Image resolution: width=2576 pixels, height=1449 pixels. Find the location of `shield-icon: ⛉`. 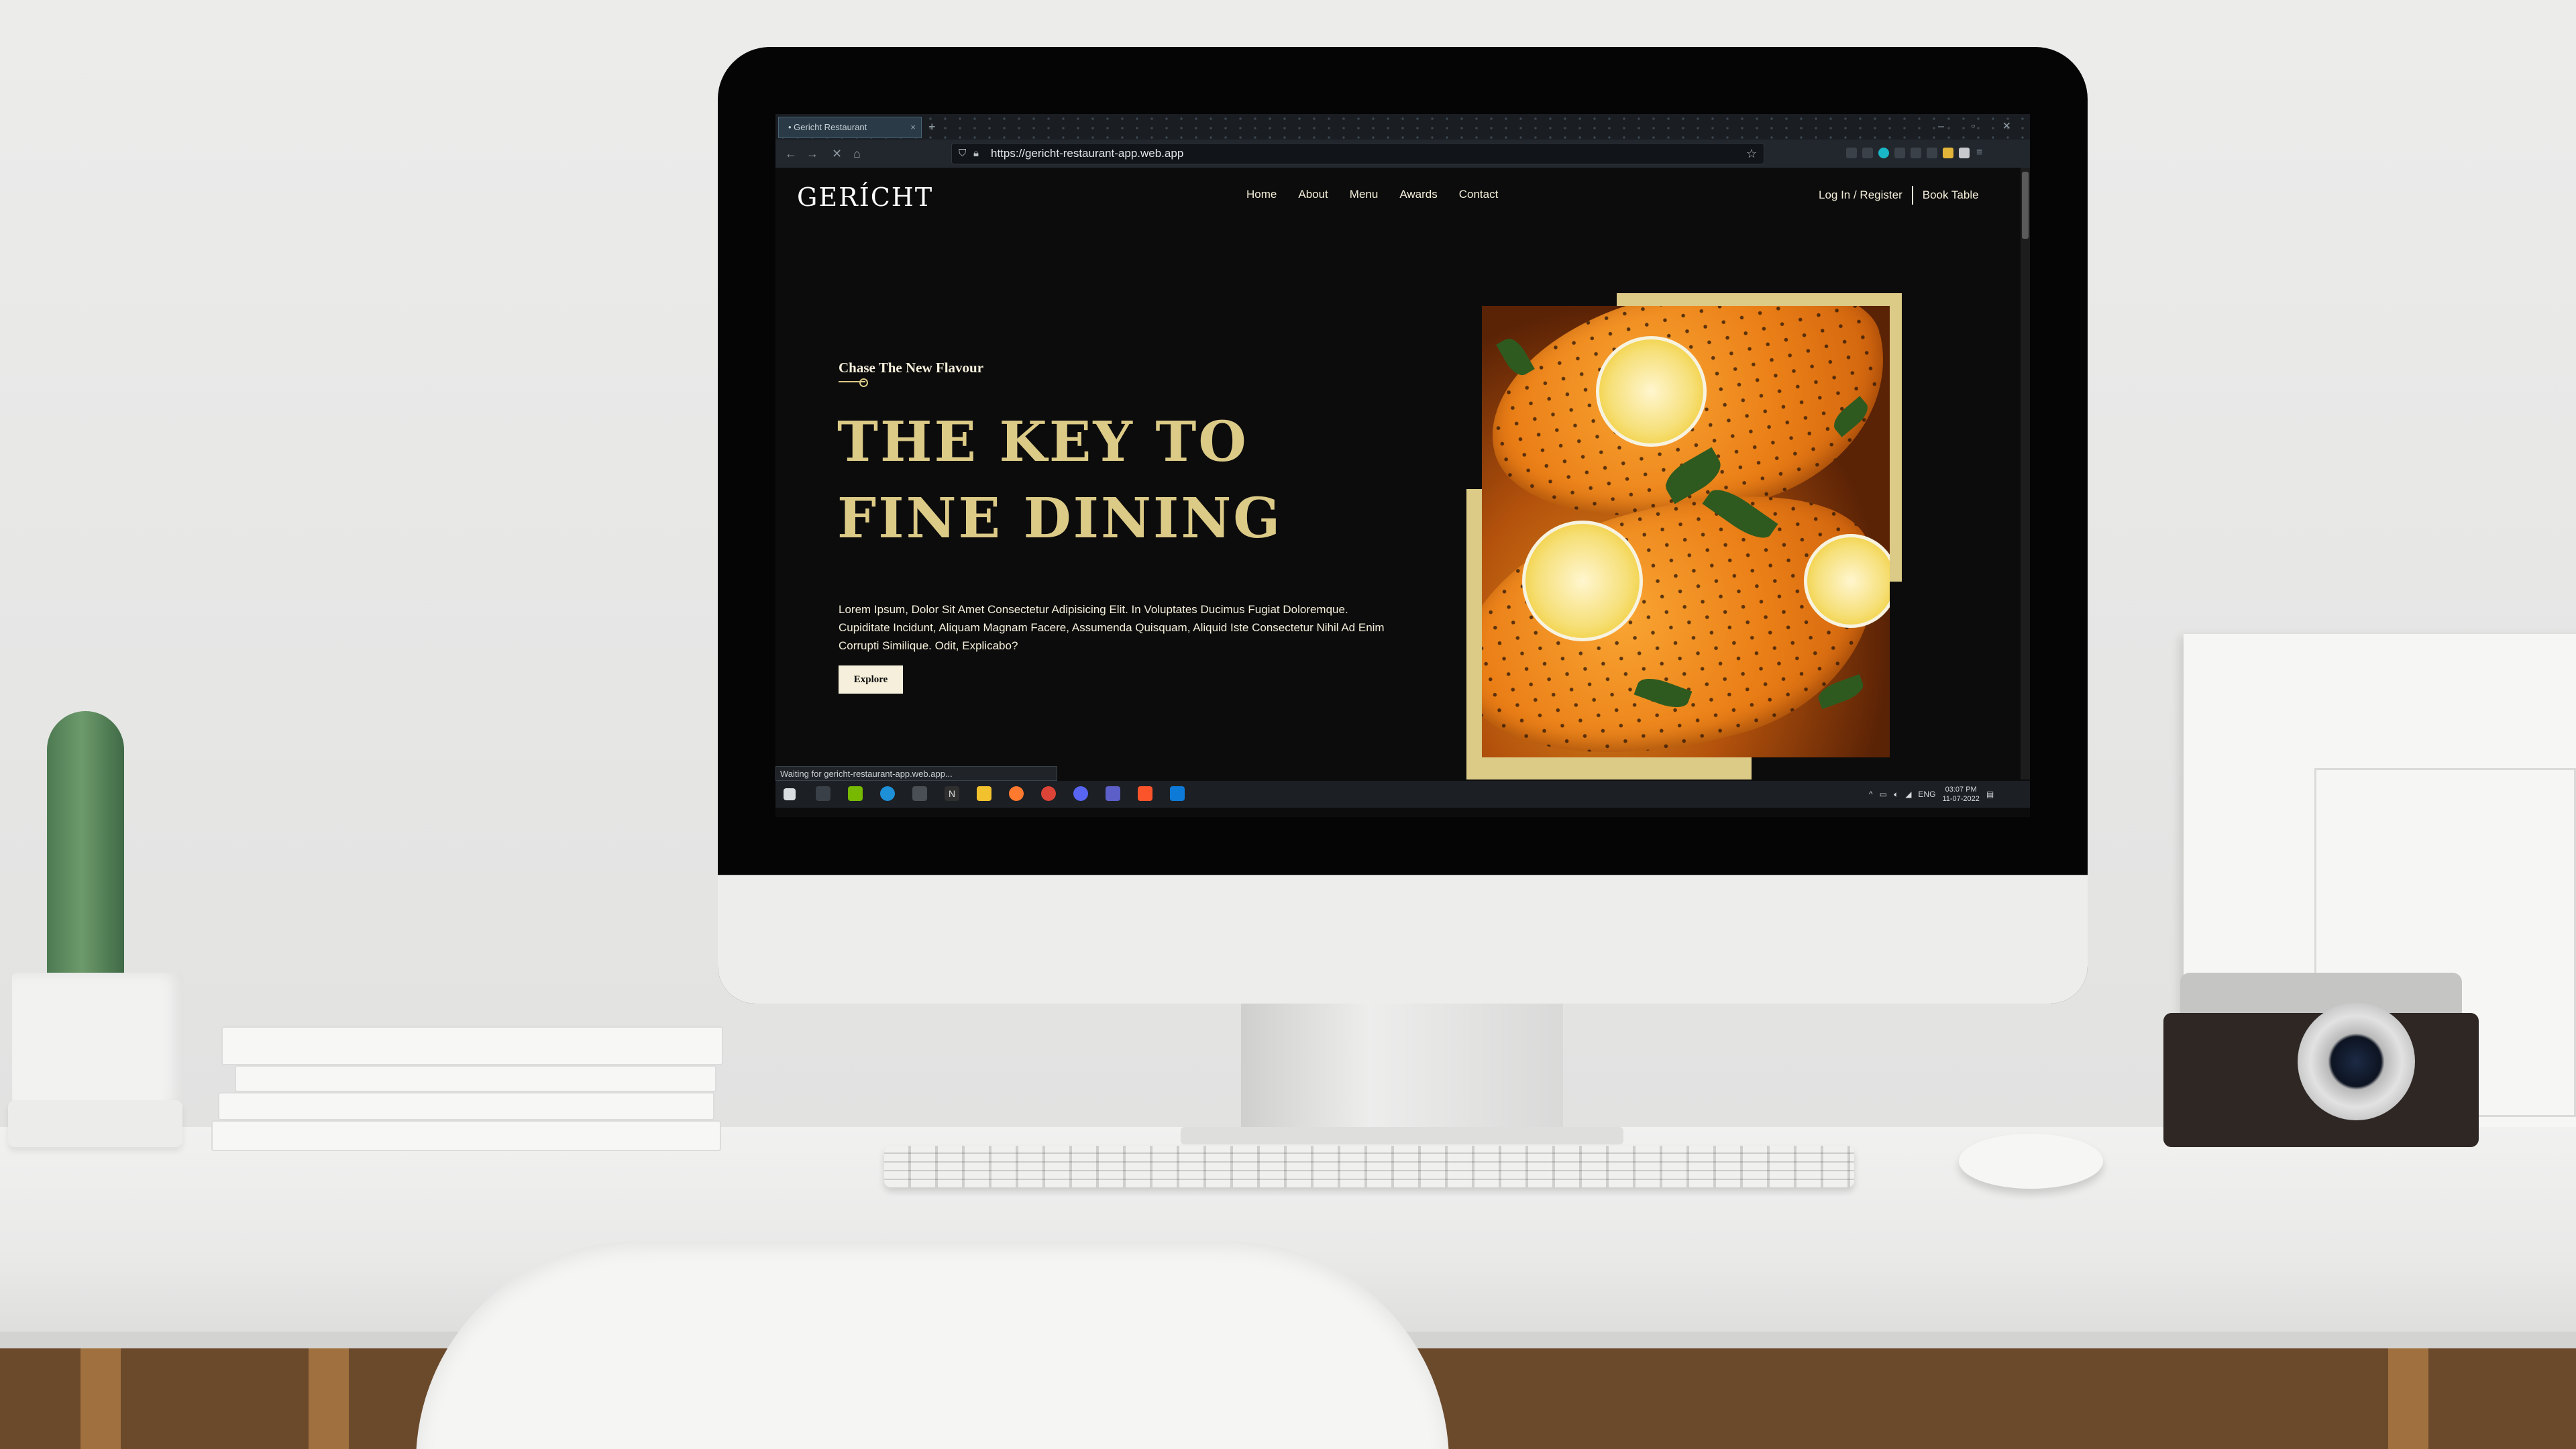

shield-icon: ⛉ is located at coordinates (962, 154).